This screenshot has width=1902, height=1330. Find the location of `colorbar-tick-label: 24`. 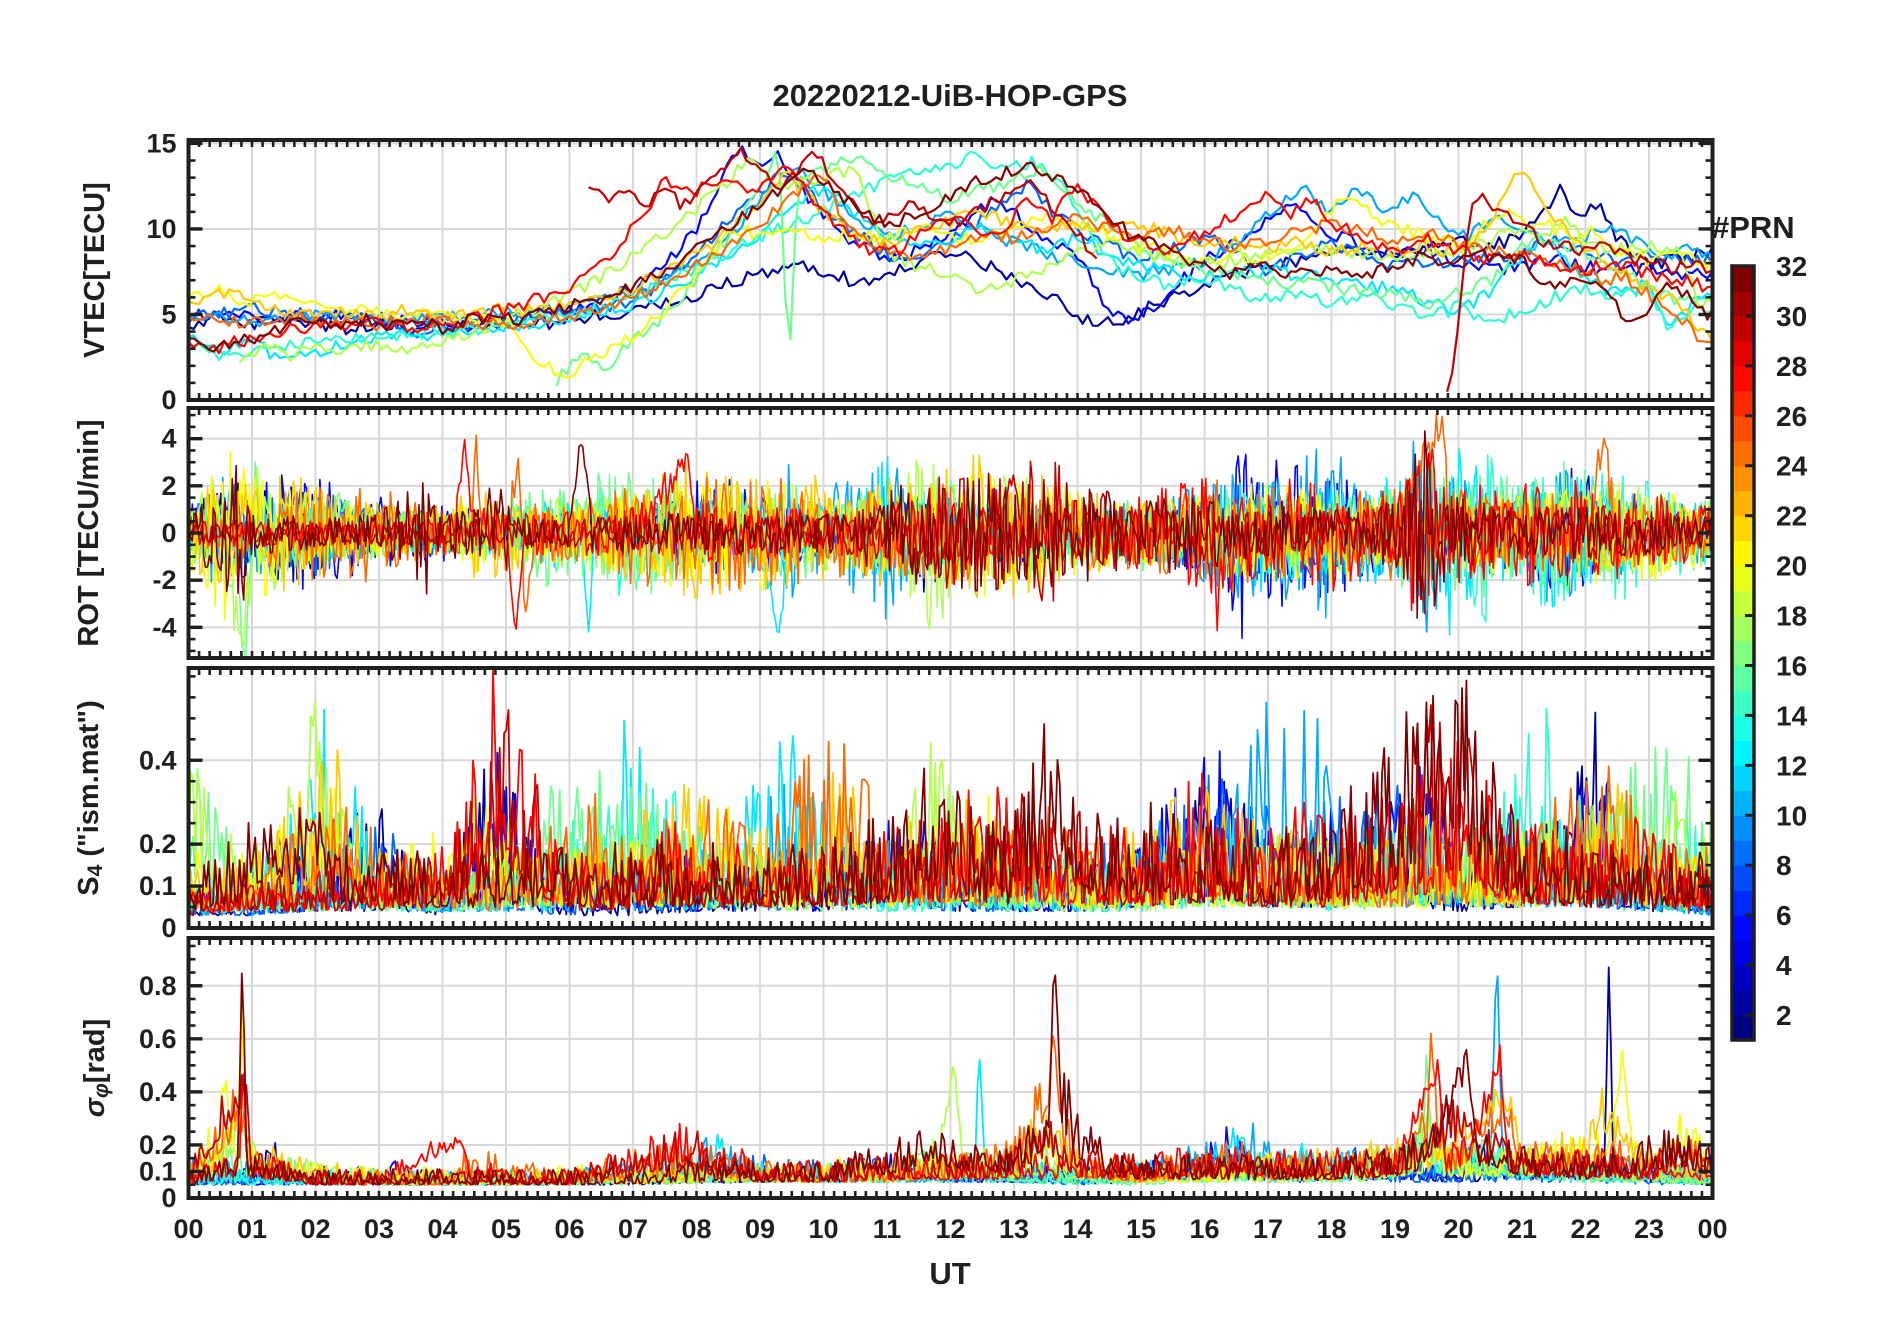

colorbar-tick-label: 24 is located at coordinates (1792, 466).